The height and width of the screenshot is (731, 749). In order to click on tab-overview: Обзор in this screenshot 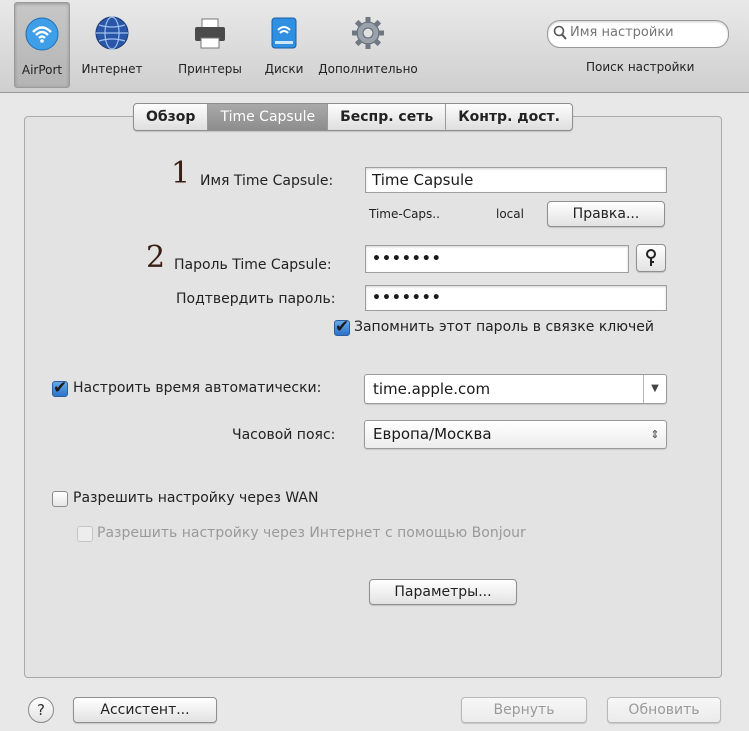, I will do `click(171, 117)`.